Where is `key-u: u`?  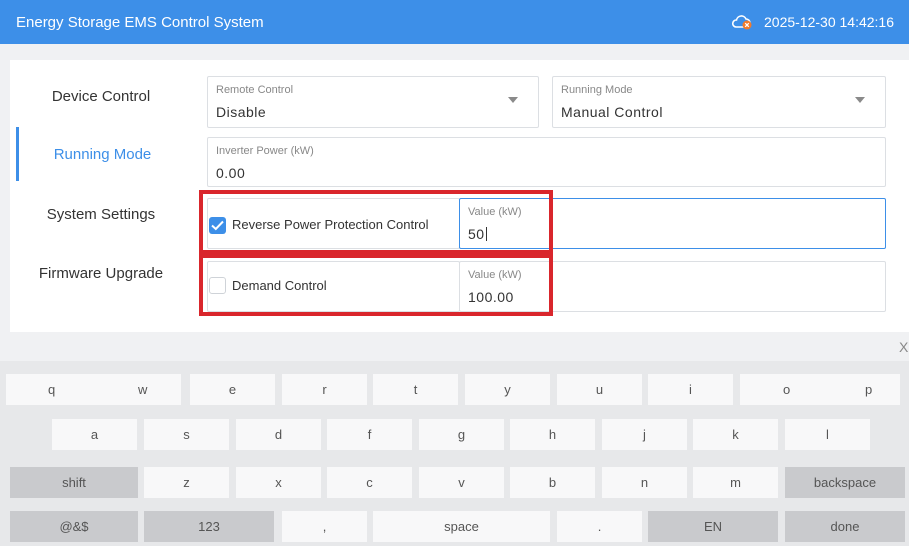 key-u: u is located at coordinates (599, 389).